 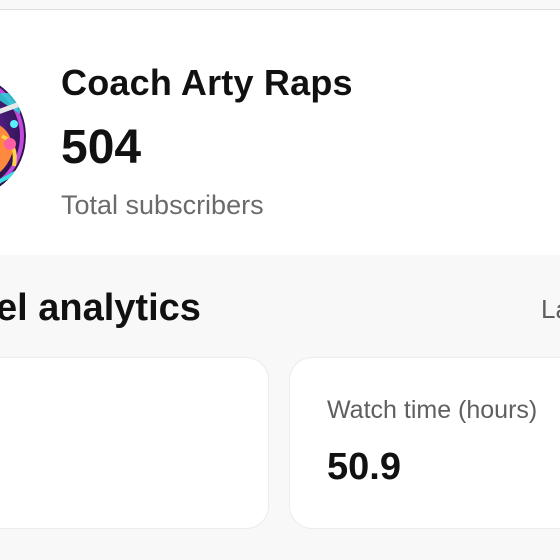 I want to click on subscriber-label: Total subscribers, so click(x=162, y=205).